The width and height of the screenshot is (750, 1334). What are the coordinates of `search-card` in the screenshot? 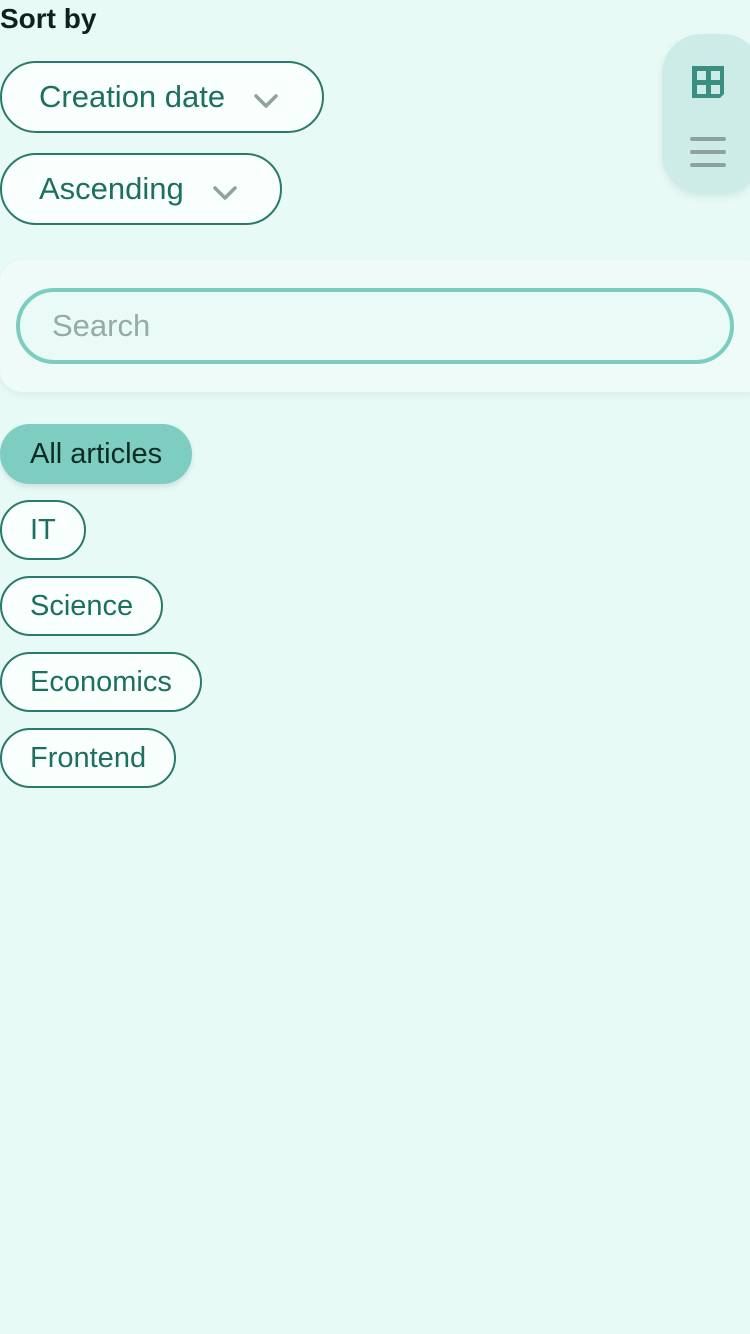 It's located at (375, 326).